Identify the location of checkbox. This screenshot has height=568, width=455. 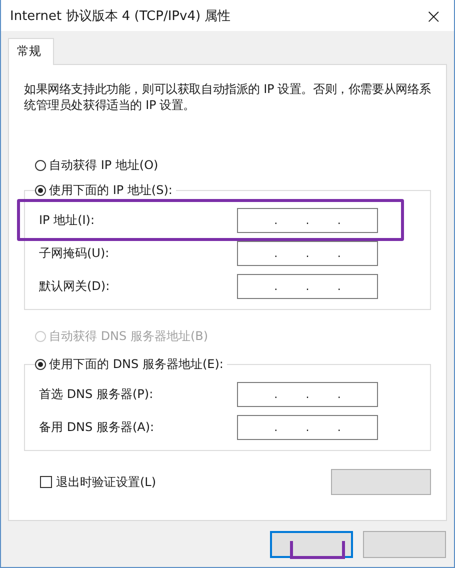
(46, 482).